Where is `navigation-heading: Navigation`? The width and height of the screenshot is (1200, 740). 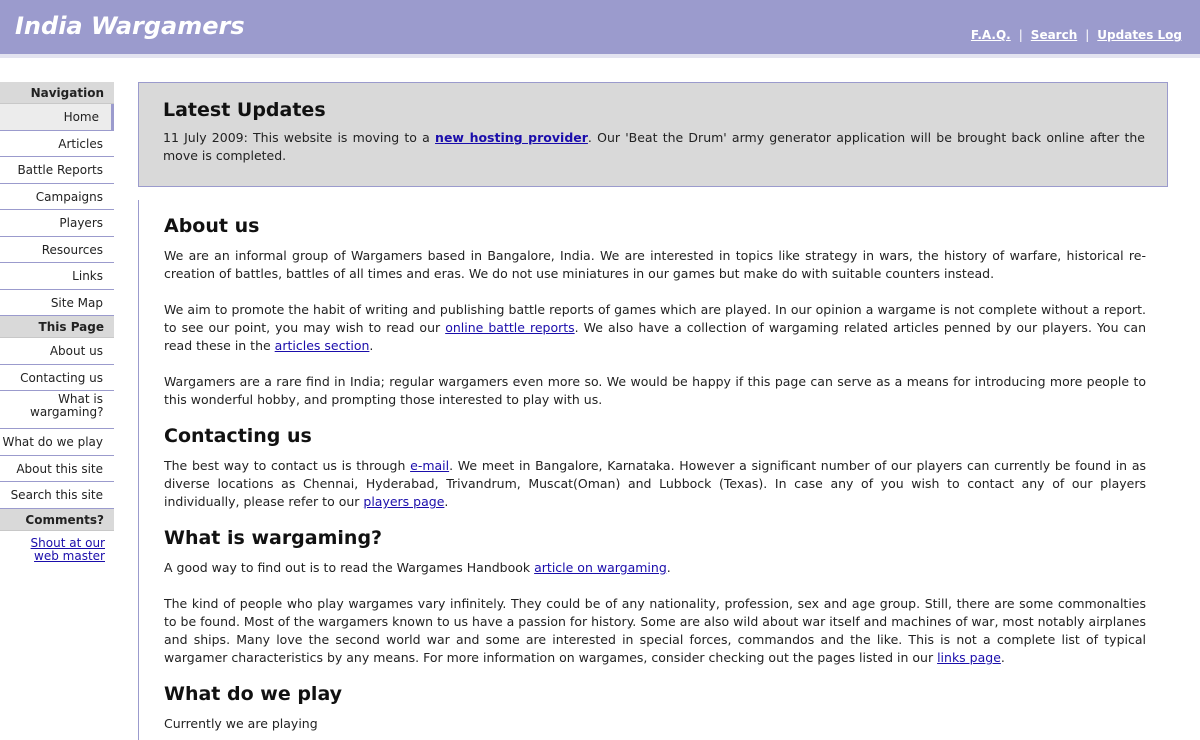
navigation-heading: Navigation is located at coordinates (57, 93).